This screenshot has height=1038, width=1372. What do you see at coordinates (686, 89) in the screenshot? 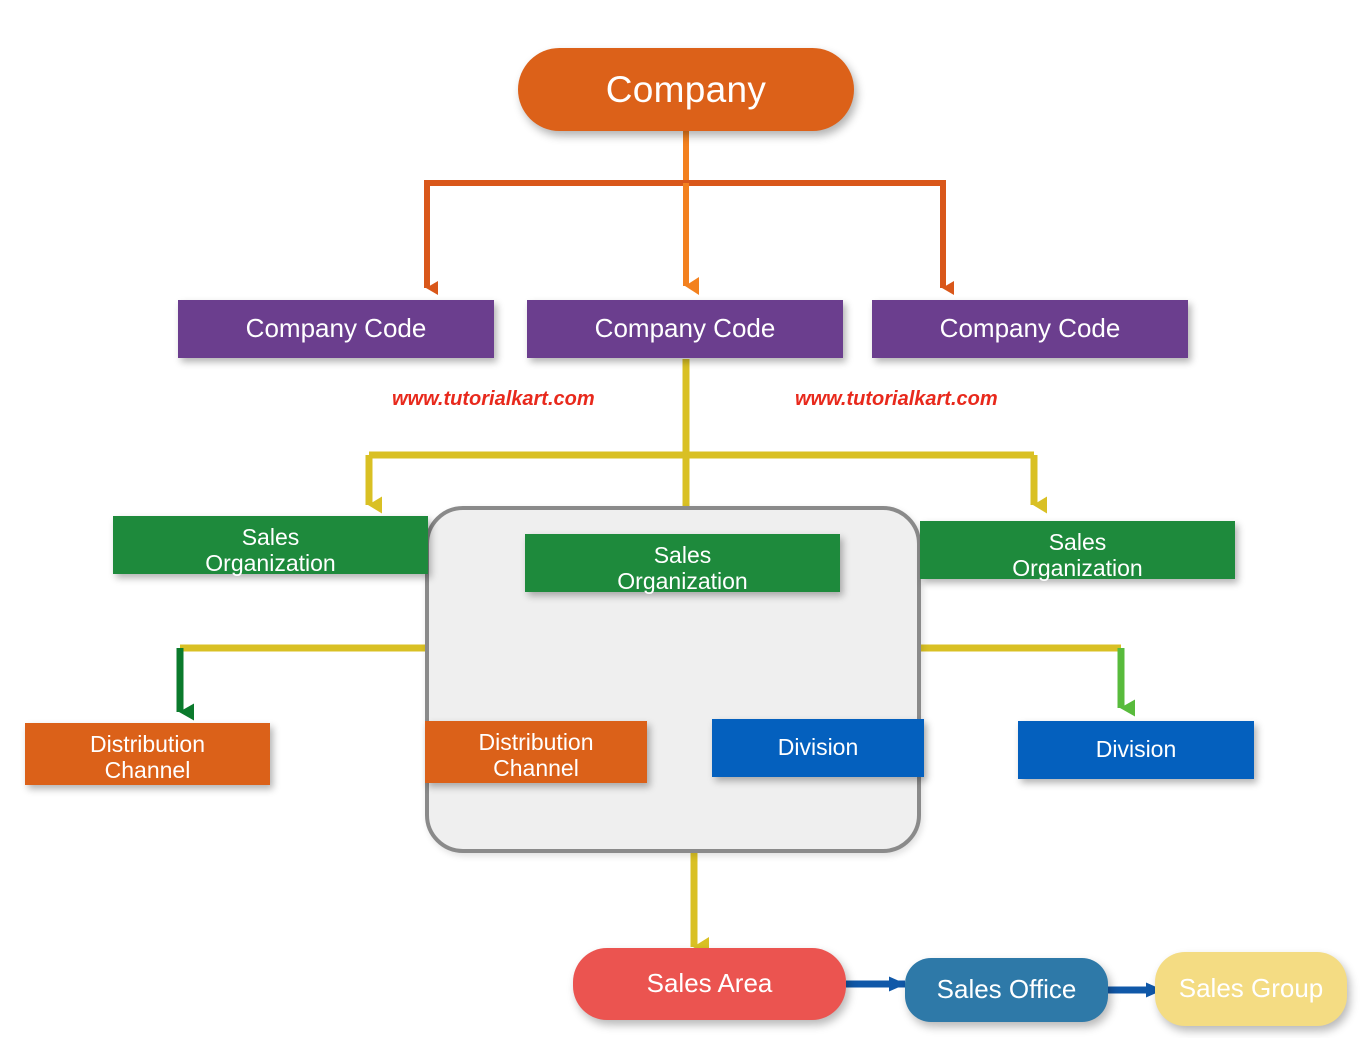
I see `node-company: Company` at bounding box center [686, 89].